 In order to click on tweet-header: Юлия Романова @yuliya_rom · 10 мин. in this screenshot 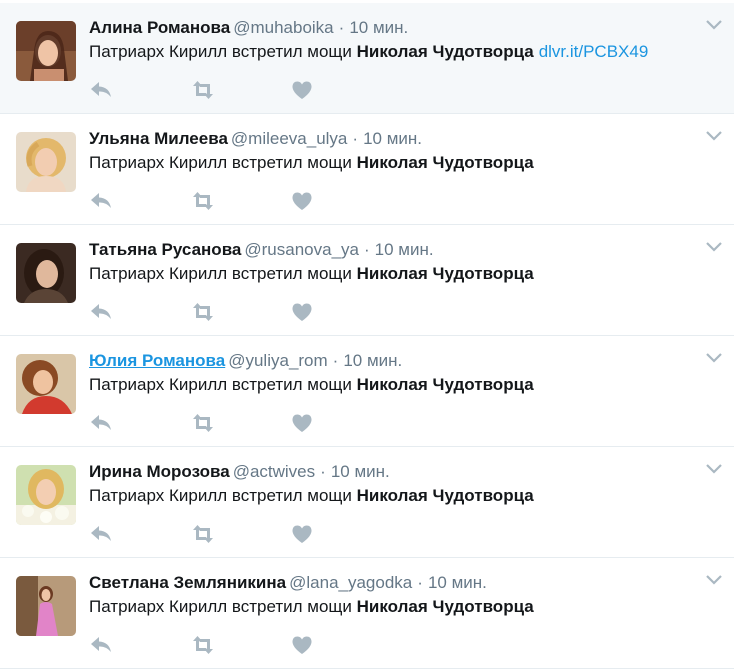, I will do `click(245, 361)`.